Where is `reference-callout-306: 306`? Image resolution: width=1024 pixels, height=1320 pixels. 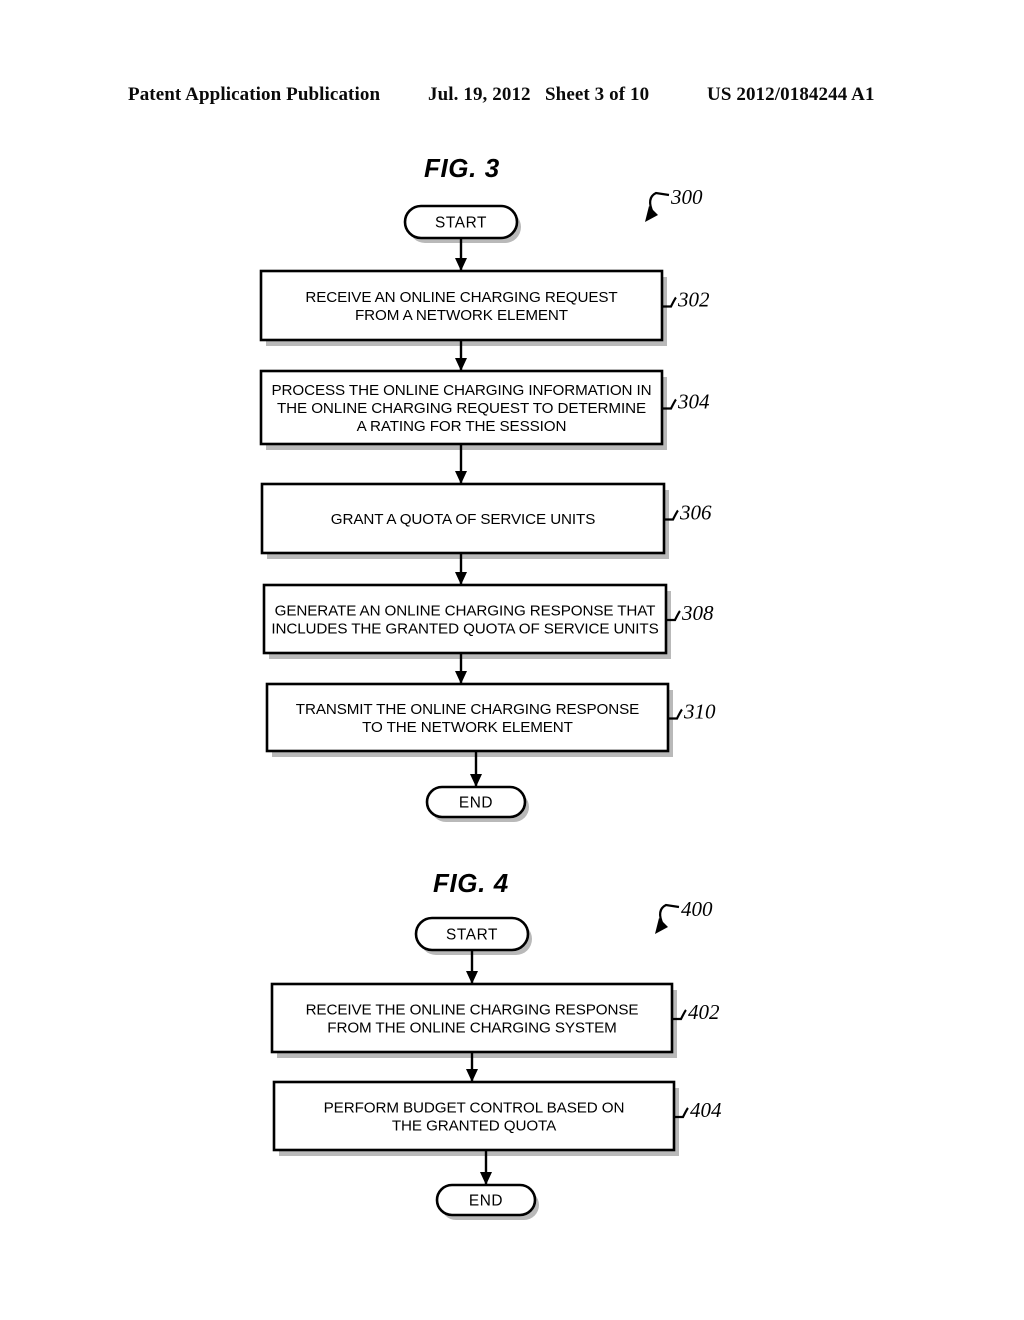 reference-callout-306: 306 is located at coordinates (688, 513).